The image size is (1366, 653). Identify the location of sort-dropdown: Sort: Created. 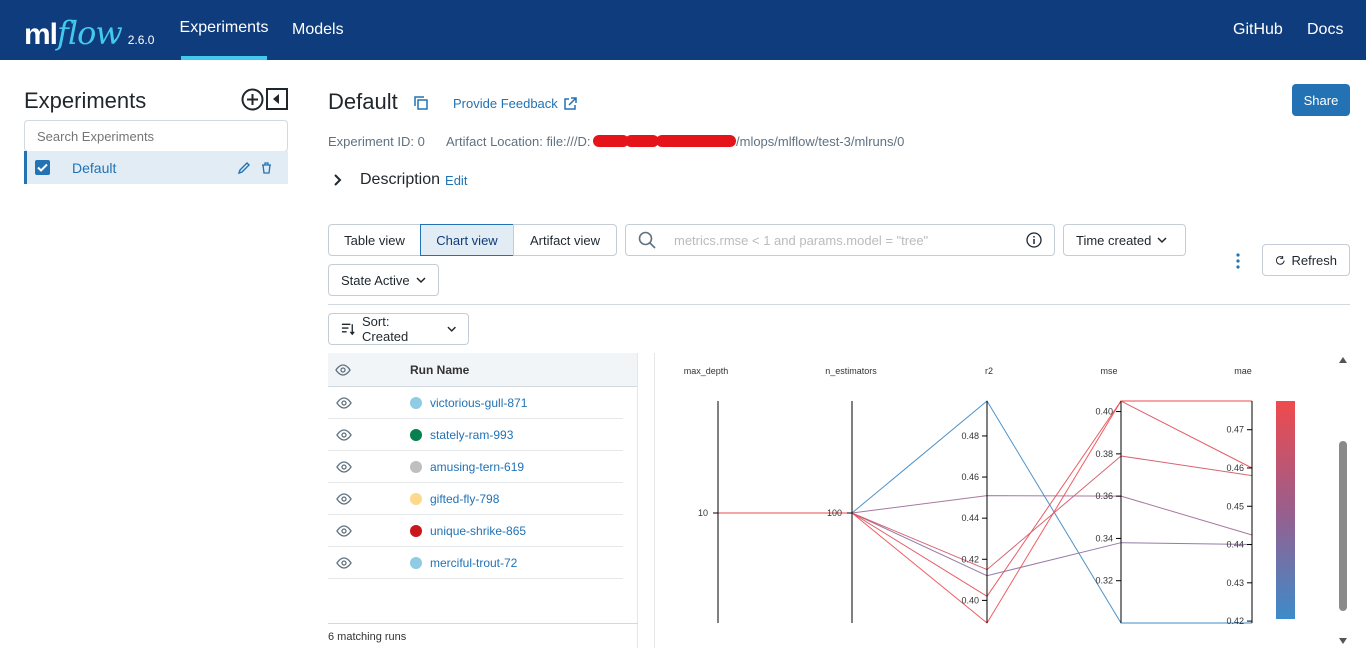
(398, 329).